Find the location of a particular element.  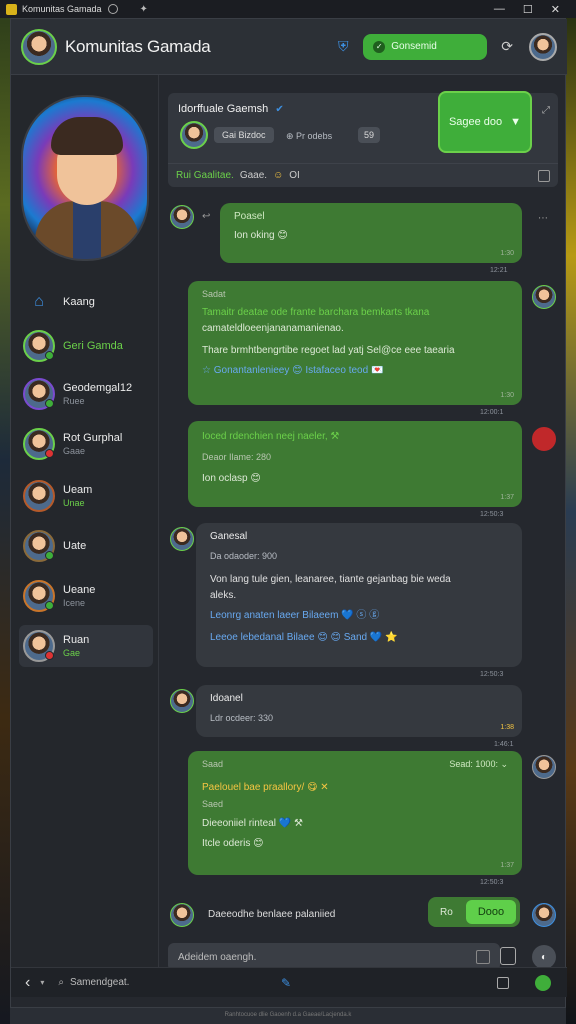

verified-icon: ✔ is located at coordinates (279, 109).